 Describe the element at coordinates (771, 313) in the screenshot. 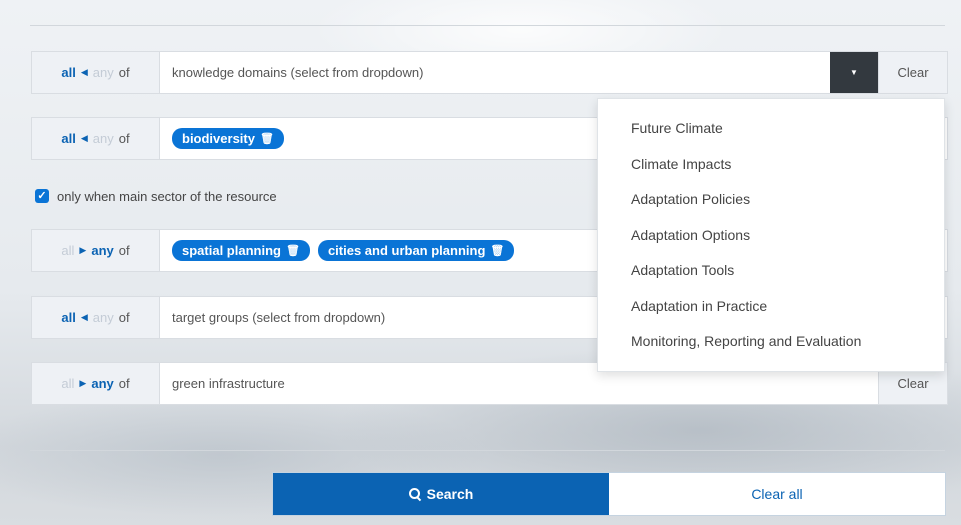

I see `menu-item: Adaptation in Practice` at that location.